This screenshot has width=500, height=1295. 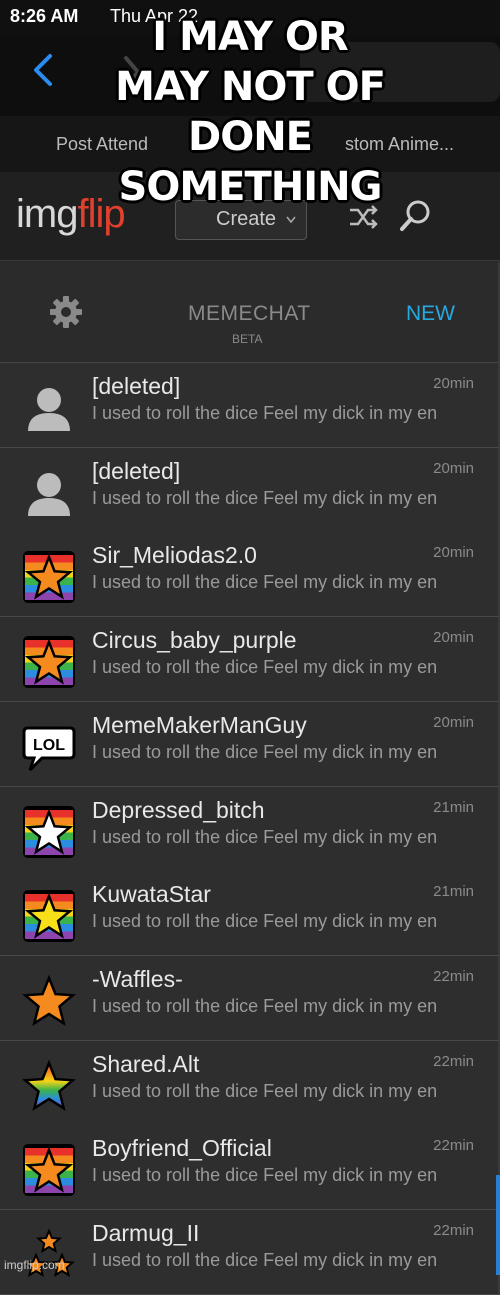 What do you see at coordinates (430, 314) in the screenshot?
I see `new-chat-button: NEW` at bounding box center [430, 314].